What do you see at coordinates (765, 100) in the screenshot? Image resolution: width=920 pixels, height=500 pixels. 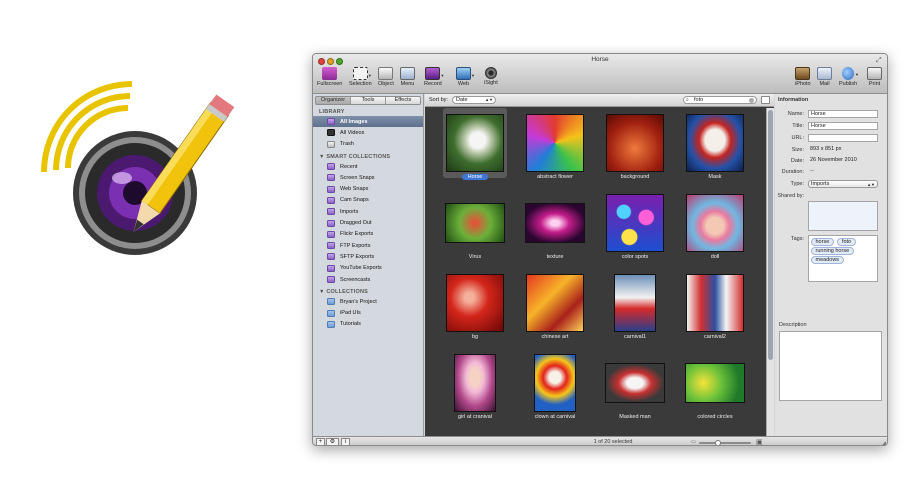 I see `view-toggle-button` at bounding box center [765, 100].